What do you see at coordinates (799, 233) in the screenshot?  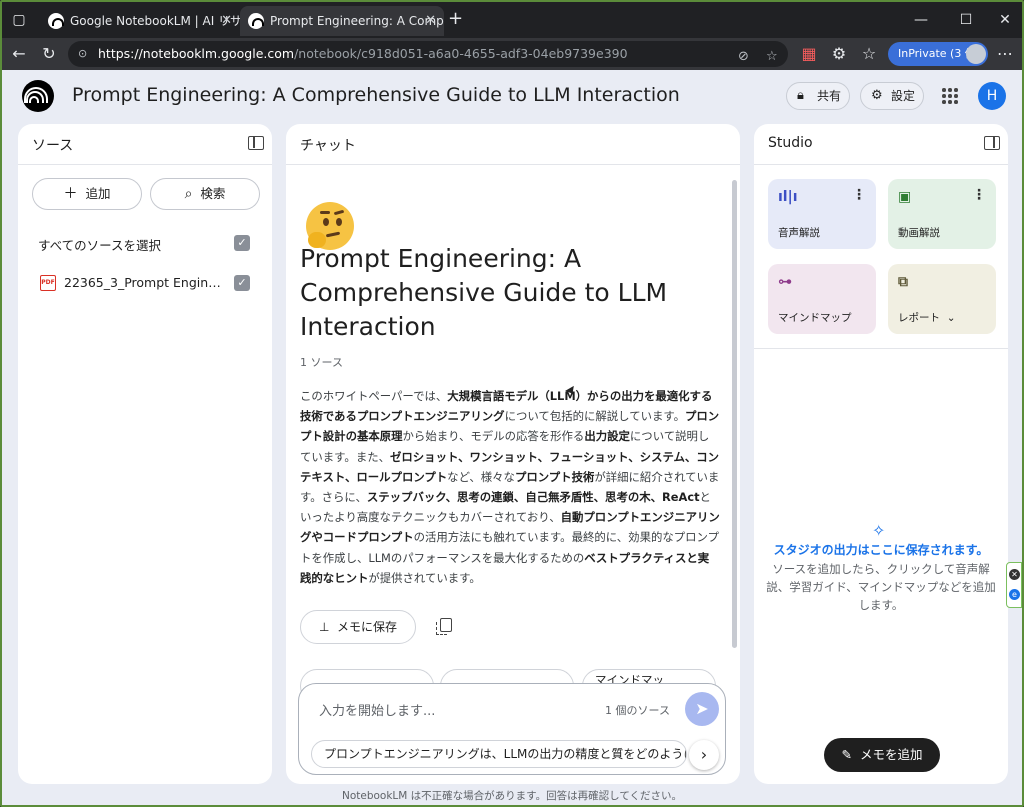 I see `tile-label: 音声解説` at bounding box center [799, 233].